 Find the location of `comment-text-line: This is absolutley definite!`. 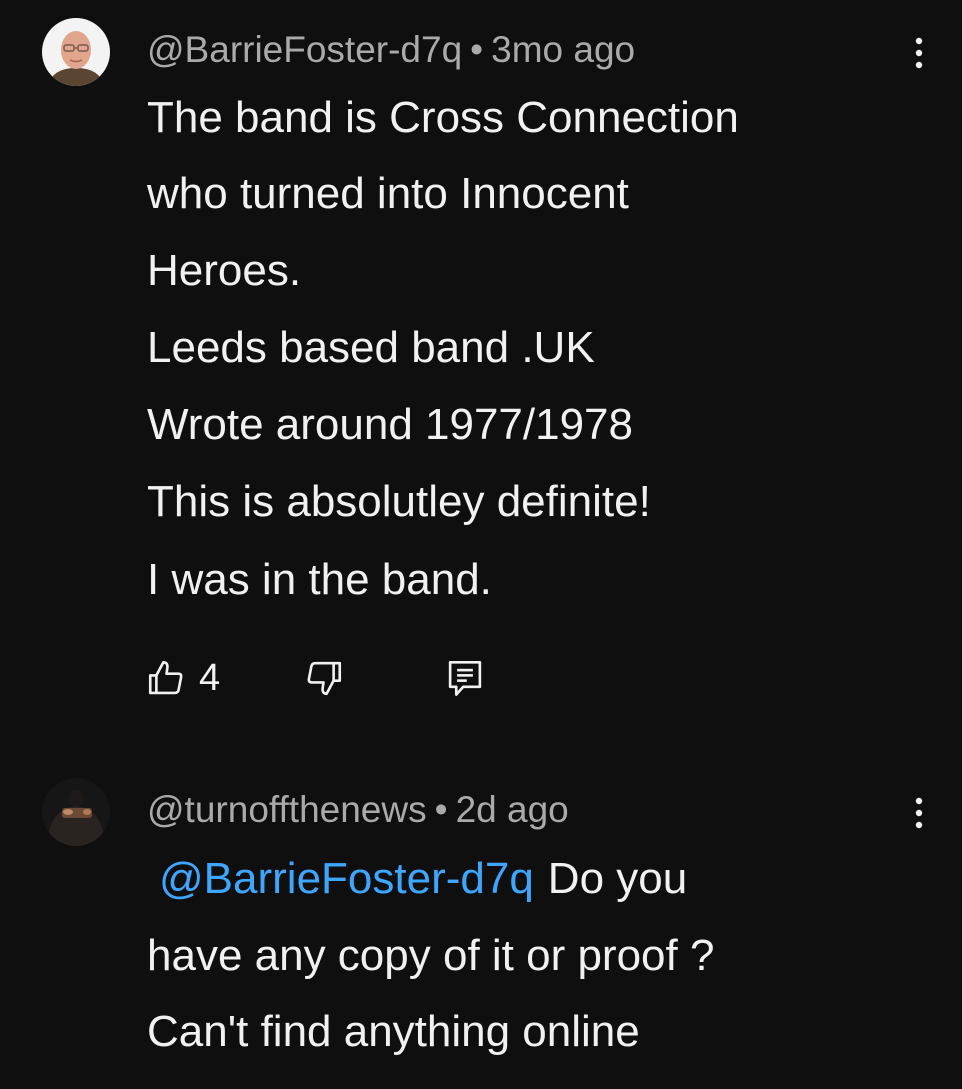

comment-text-line: This is absolutley definite! is located at coordinates (399, 501).